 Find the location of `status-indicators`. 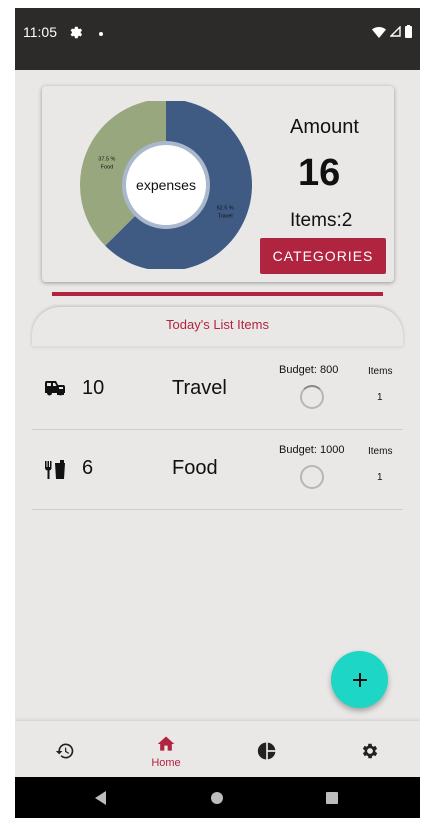

status-indicators is located at coordinates (392, 31).